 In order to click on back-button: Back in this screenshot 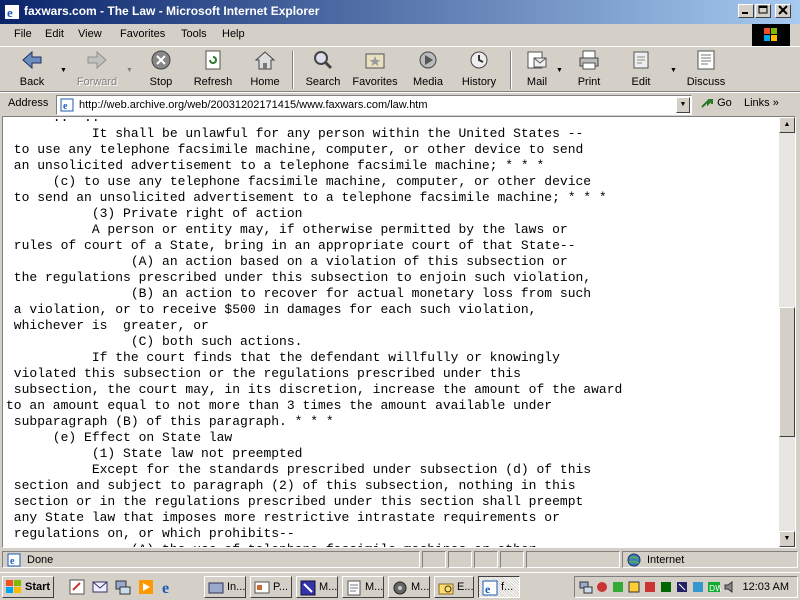, I will do `click(32, 70)`.